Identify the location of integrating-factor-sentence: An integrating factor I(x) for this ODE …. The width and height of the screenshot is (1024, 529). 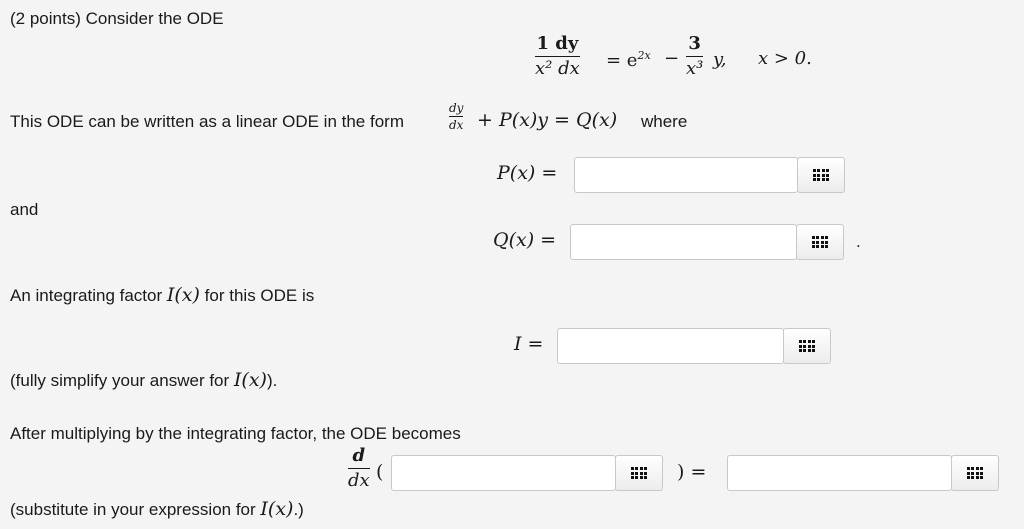
(162, 295).